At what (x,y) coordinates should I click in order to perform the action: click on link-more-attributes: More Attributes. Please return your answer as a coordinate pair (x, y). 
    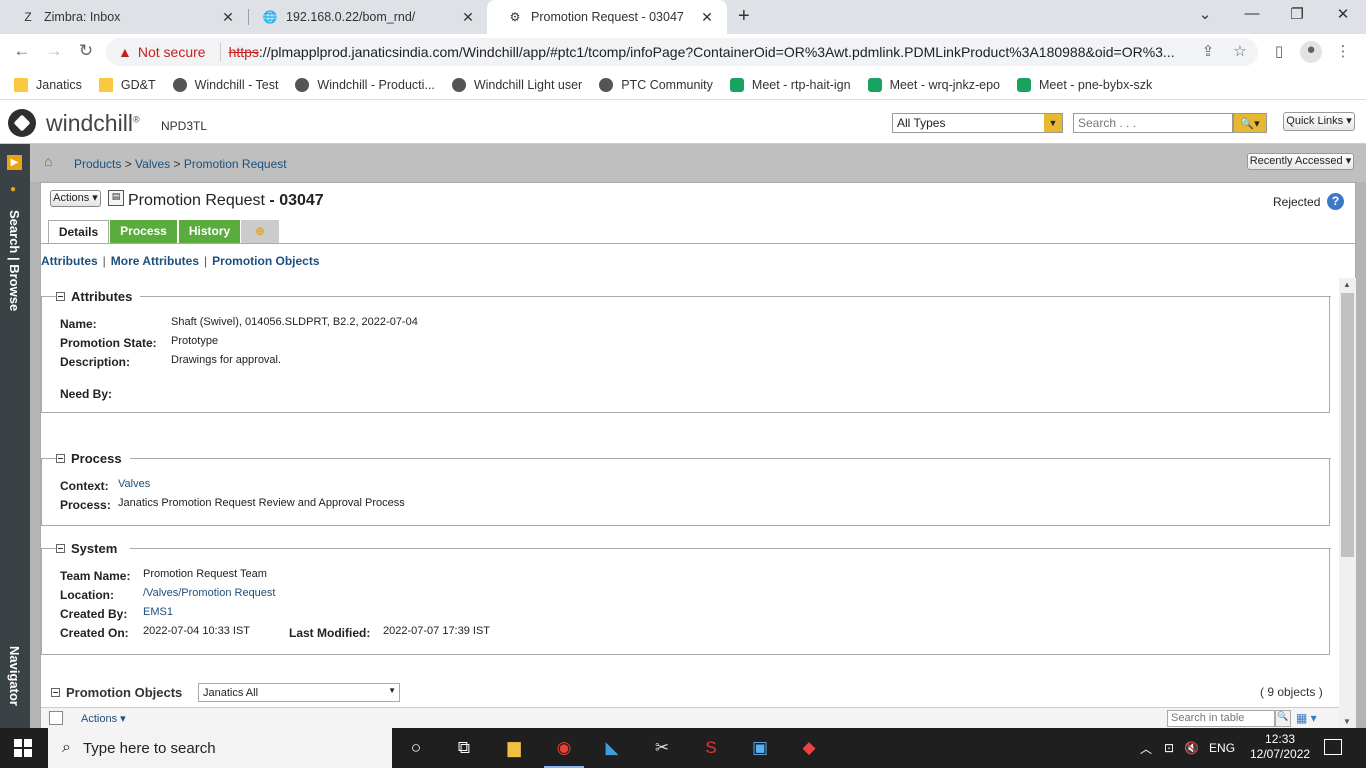
    Looking at the image, I should click on (155, 261).